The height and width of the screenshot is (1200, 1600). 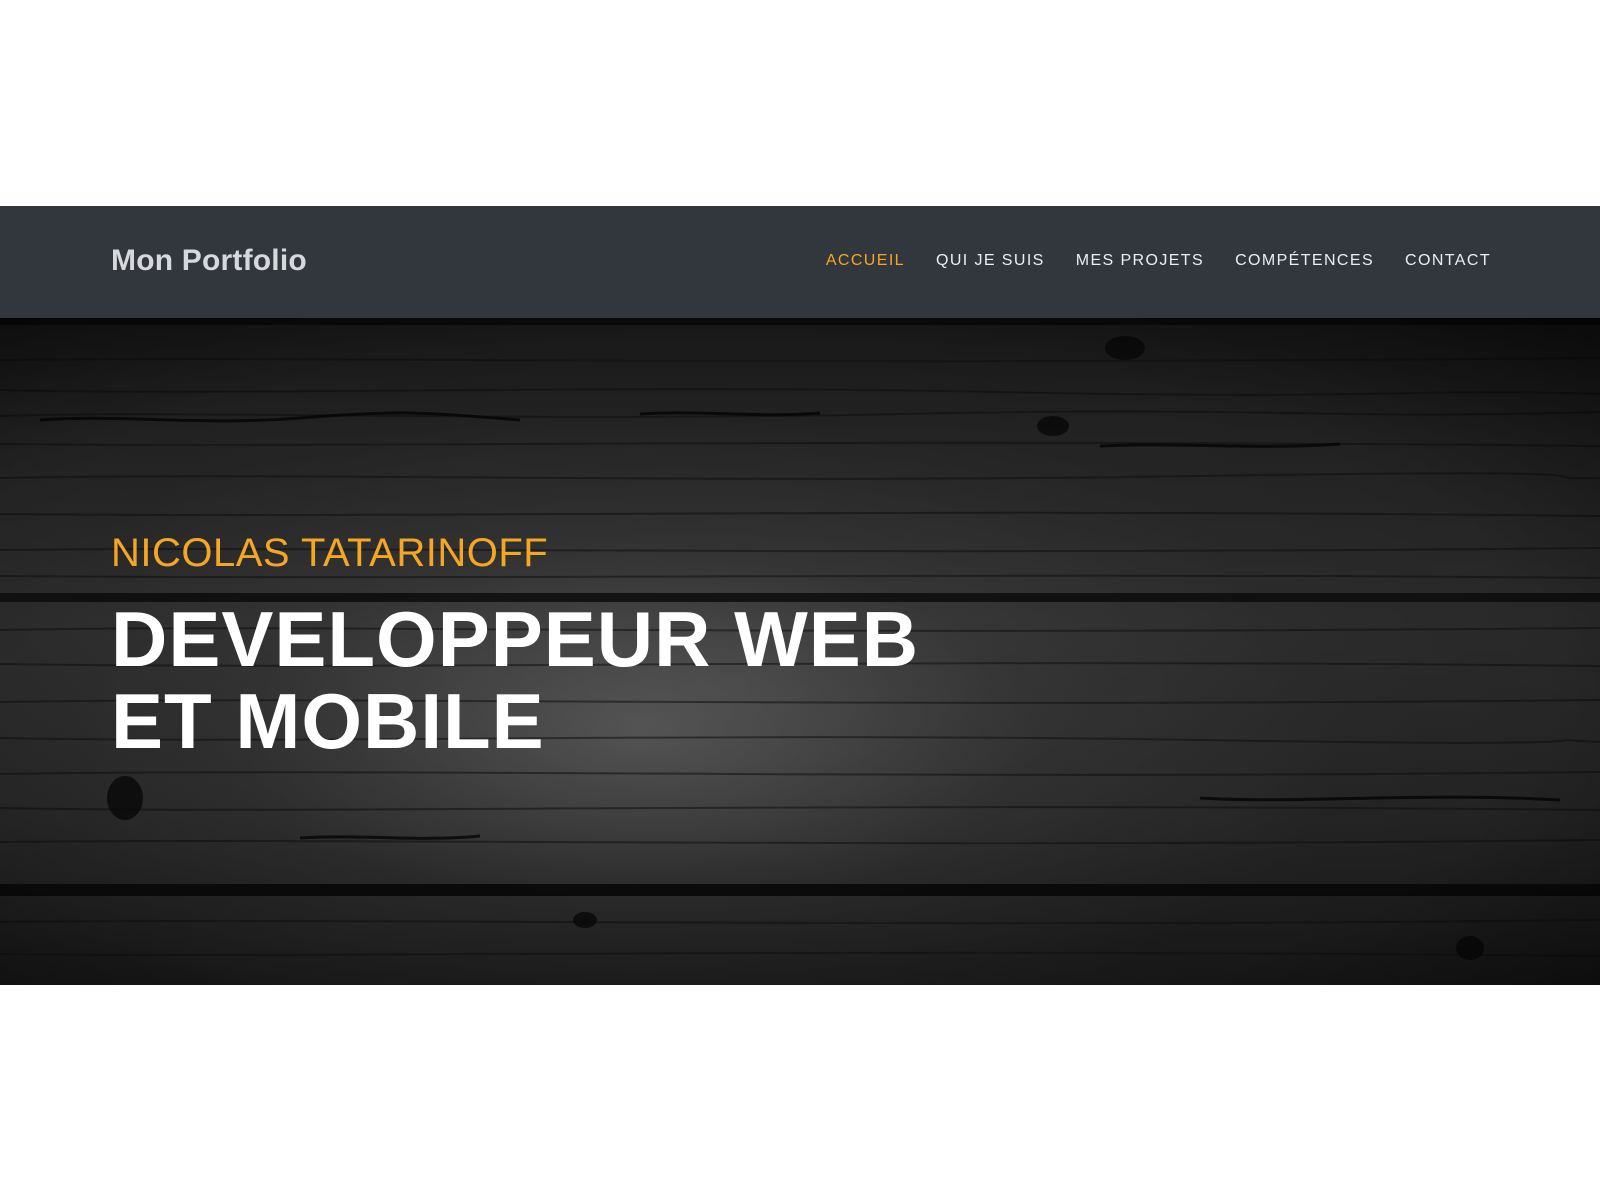 I want to click on nav-link-mes-projets: MES PROJETS, so click(x=1140, y=261).